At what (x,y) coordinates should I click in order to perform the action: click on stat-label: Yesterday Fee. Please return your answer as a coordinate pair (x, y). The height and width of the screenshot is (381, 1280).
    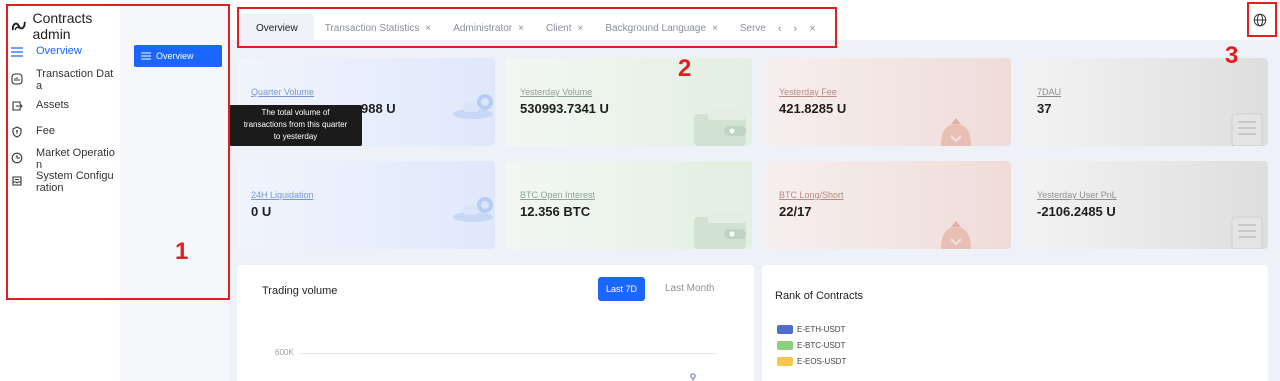
    Looking at the image, I should click on (808, 92).